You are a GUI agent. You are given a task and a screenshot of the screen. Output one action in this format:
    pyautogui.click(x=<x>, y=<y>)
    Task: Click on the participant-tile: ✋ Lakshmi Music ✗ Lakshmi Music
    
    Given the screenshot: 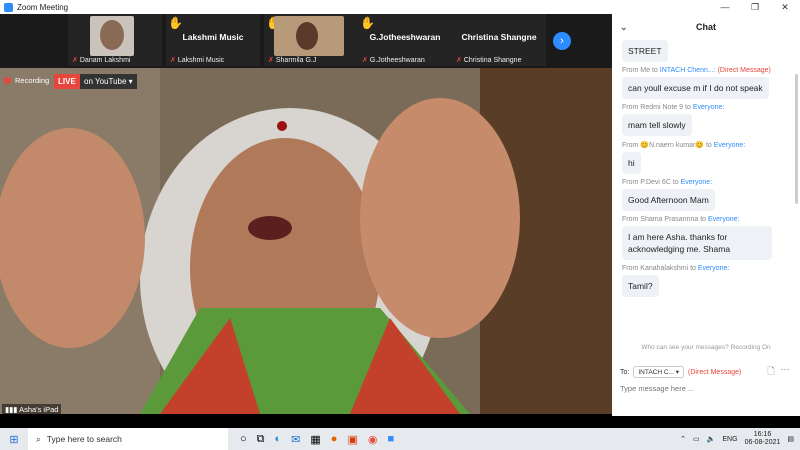 What is the action you would take?
    pyautogui.click(x=213, y=40)
    